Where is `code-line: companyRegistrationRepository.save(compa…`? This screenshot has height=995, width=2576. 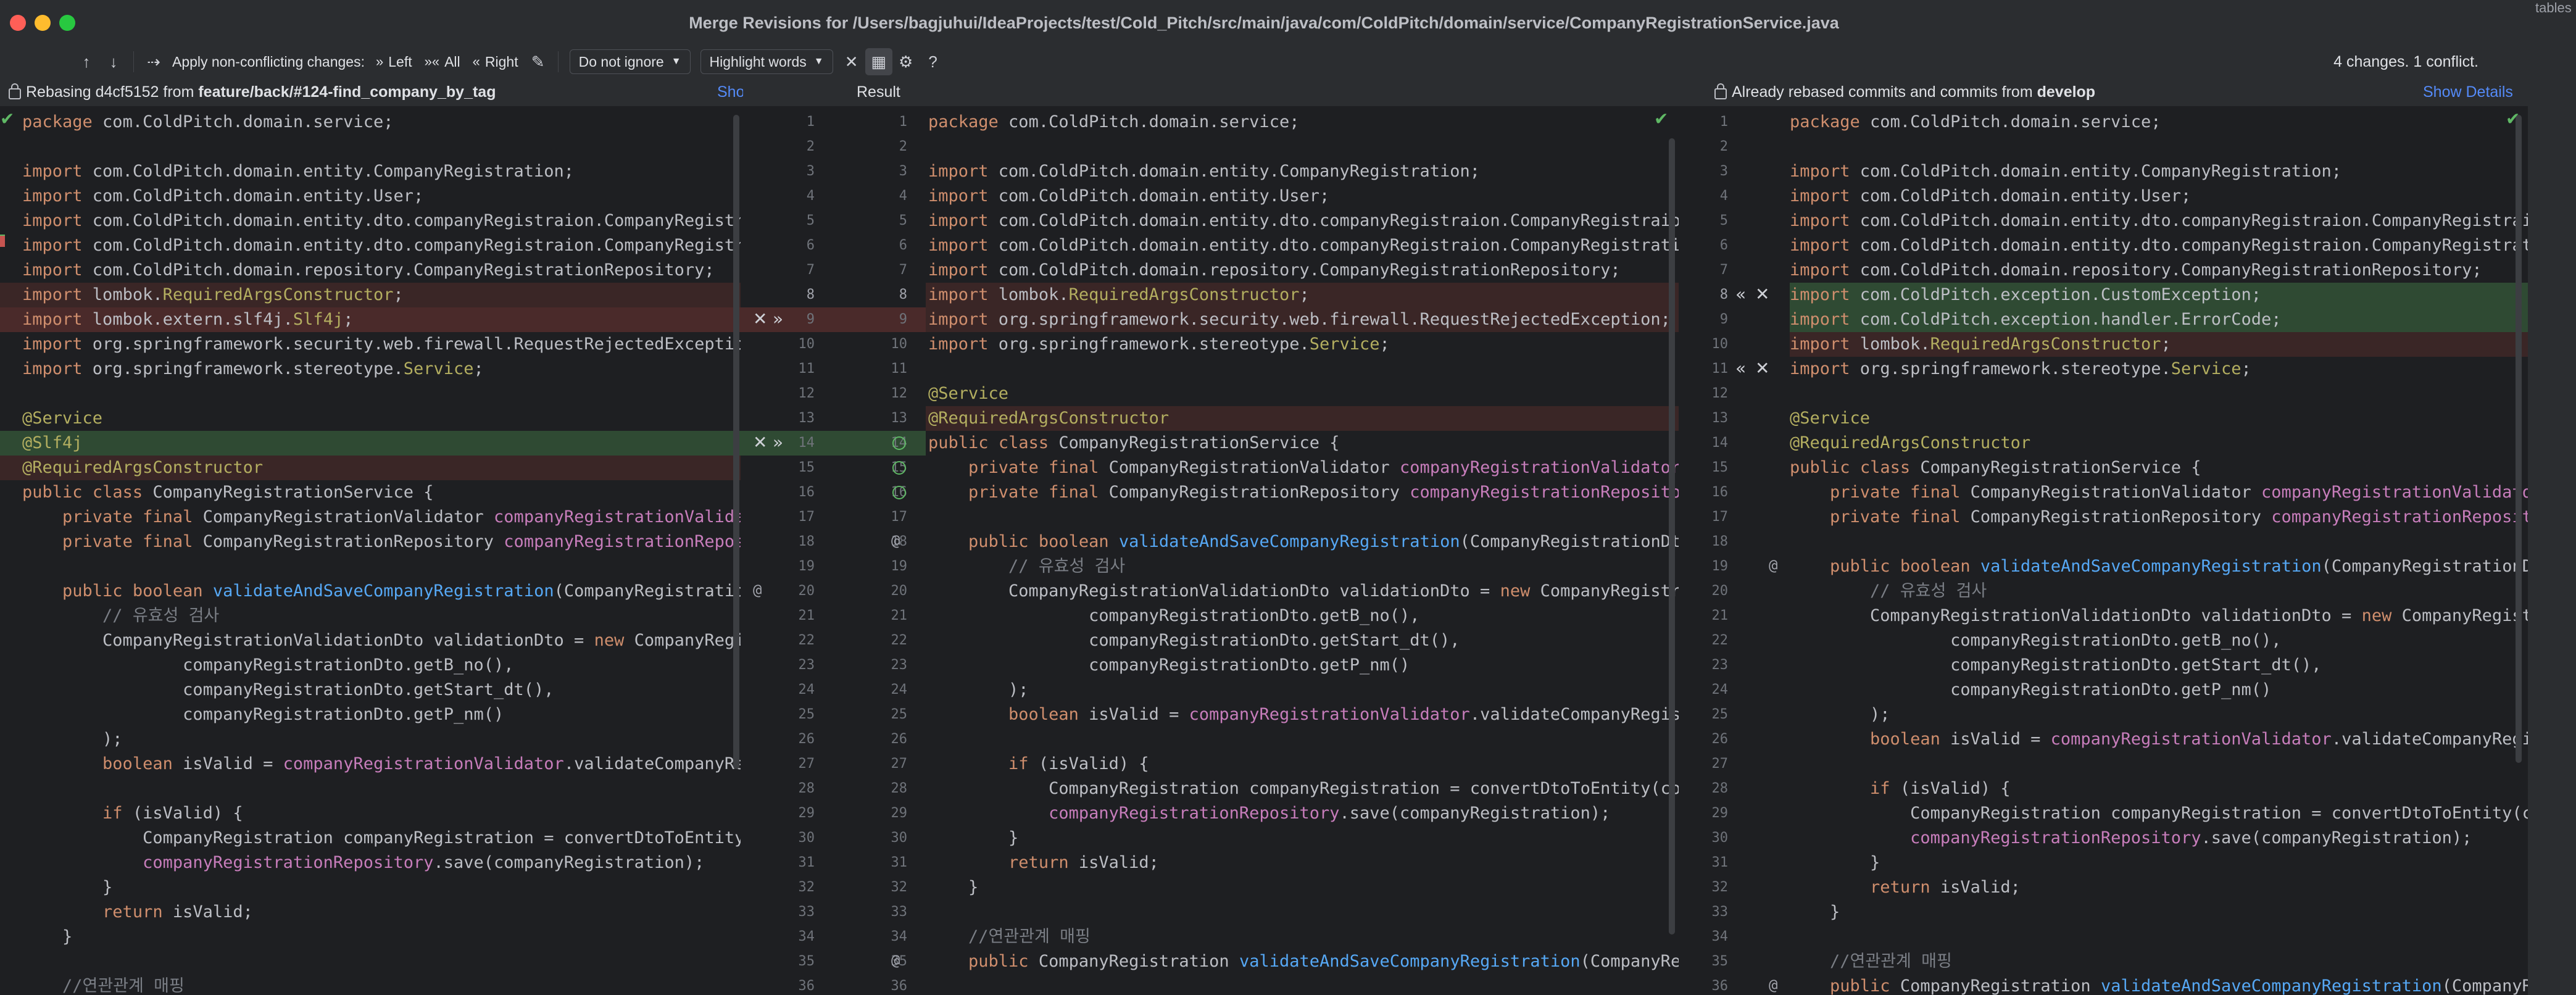 code-line: companyRegistrationRepository.save(compa… is located at coordinates (1330, 813).